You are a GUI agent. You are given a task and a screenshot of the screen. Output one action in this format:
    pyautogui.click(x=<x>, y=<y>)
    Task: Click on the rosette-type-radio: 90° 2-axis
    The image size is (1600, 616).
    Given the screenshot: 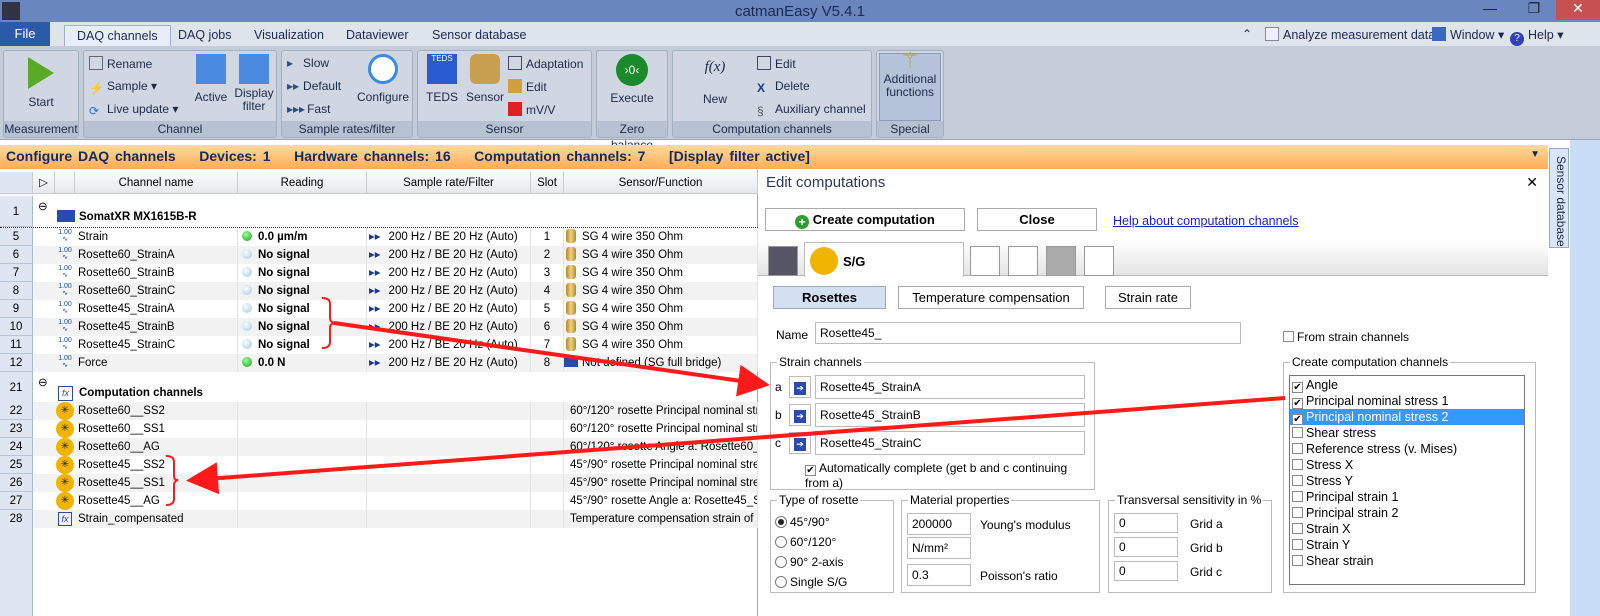 What is the action you would take?
    pyautogui.click(x=811, y=565)
    